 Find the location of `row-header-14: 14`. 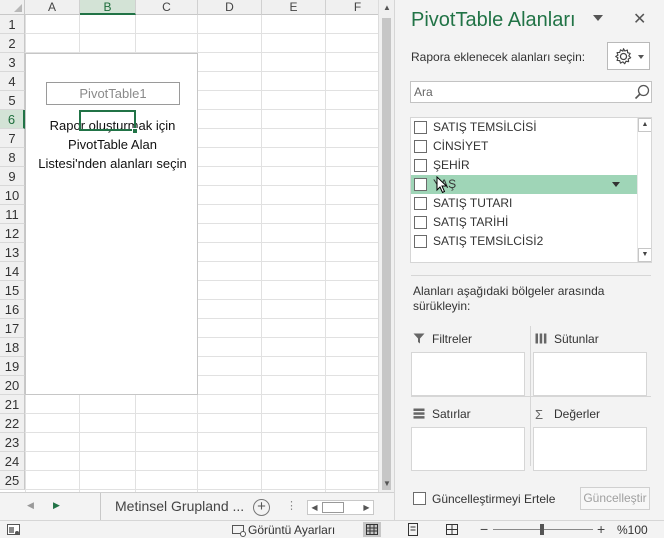

row-header-14: 14 is located at coordinates (12, 271).